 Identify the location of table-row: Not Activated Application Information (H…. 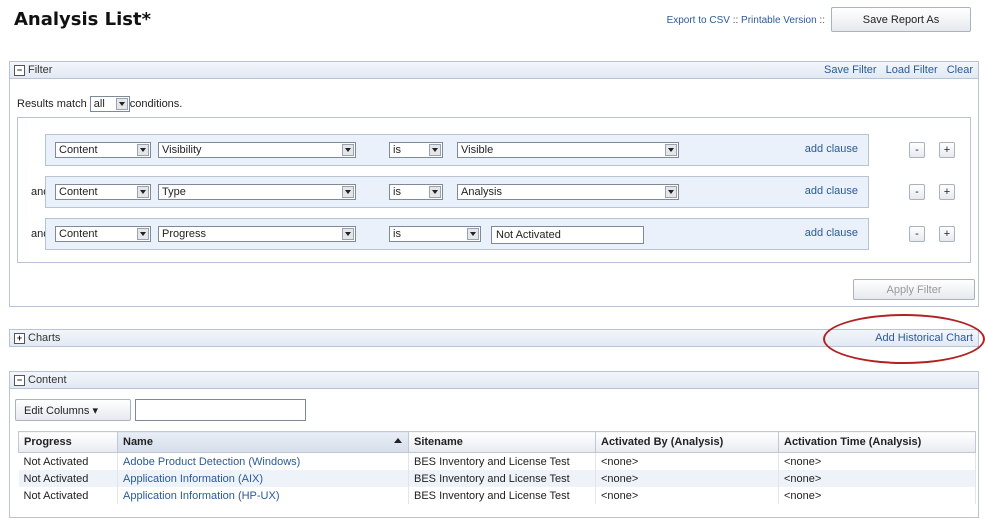
(497, 495).